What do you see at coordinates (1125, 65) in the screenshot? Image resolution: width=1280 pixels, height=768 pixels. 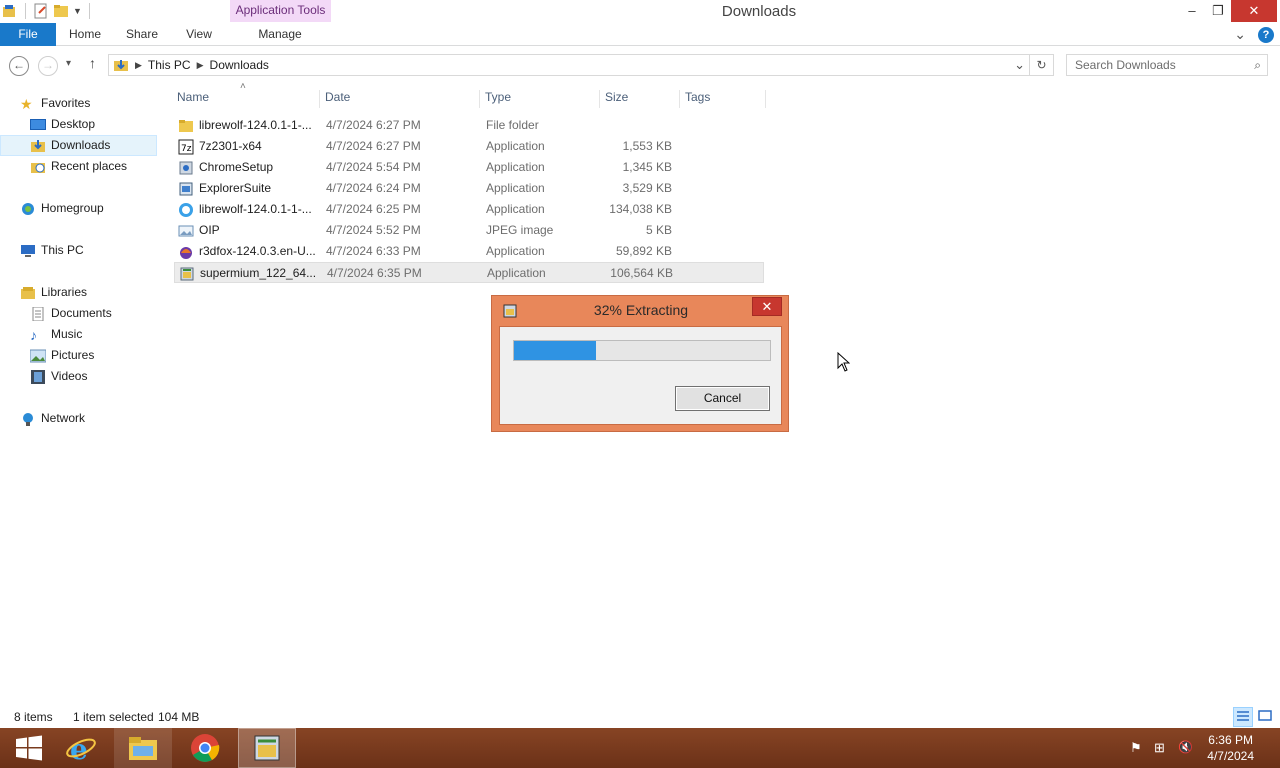 I see `search-placeholder: Search Downloads` at bounding box center [1125, 65].